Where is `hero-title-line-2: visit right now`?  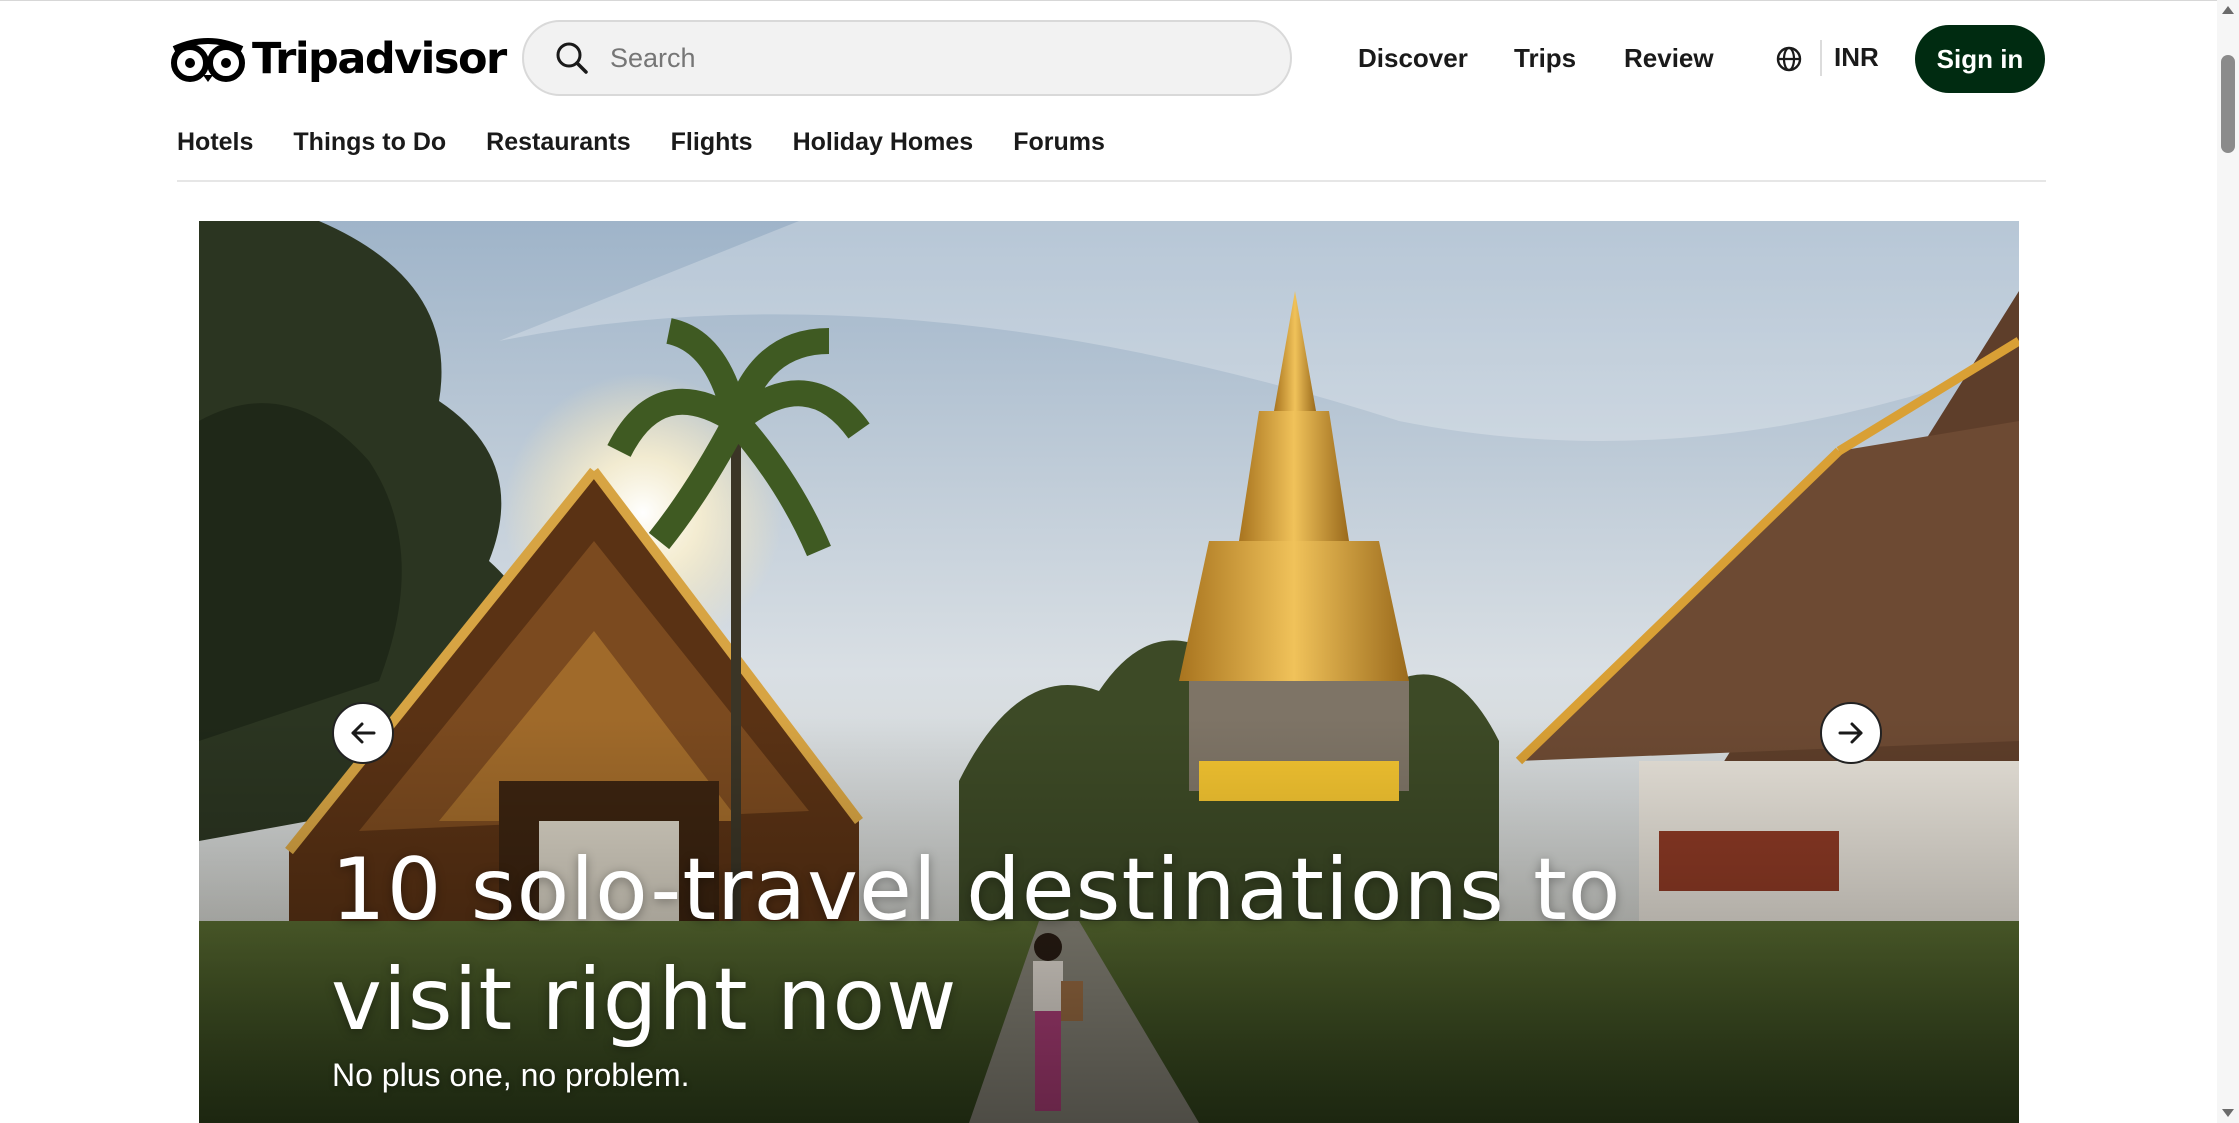
hero-title-line-2: visit right now is located at coordinates (644, 1000).